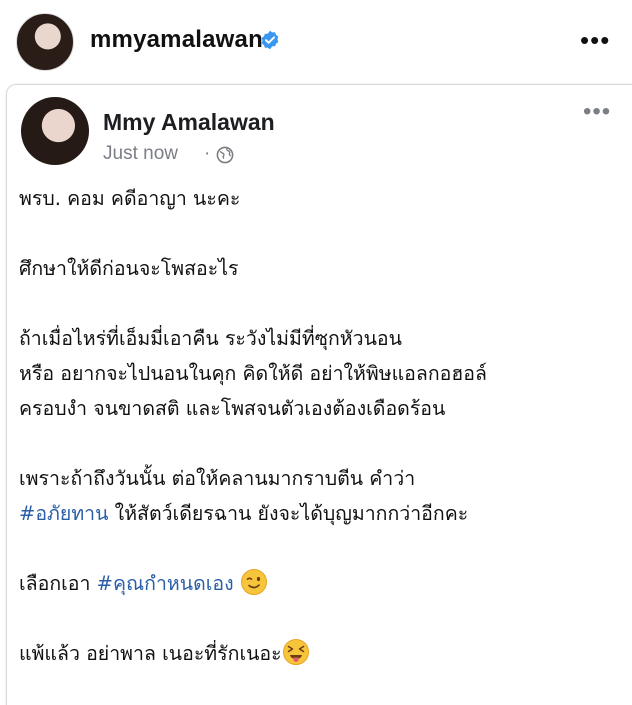  What do you see at coordinates (150, 653) in the screenshot?
I see `post-line-text: แพ้แล้ว อย่าพาล เนอะที่รักเนอะ` at bounding box center [150, 653].